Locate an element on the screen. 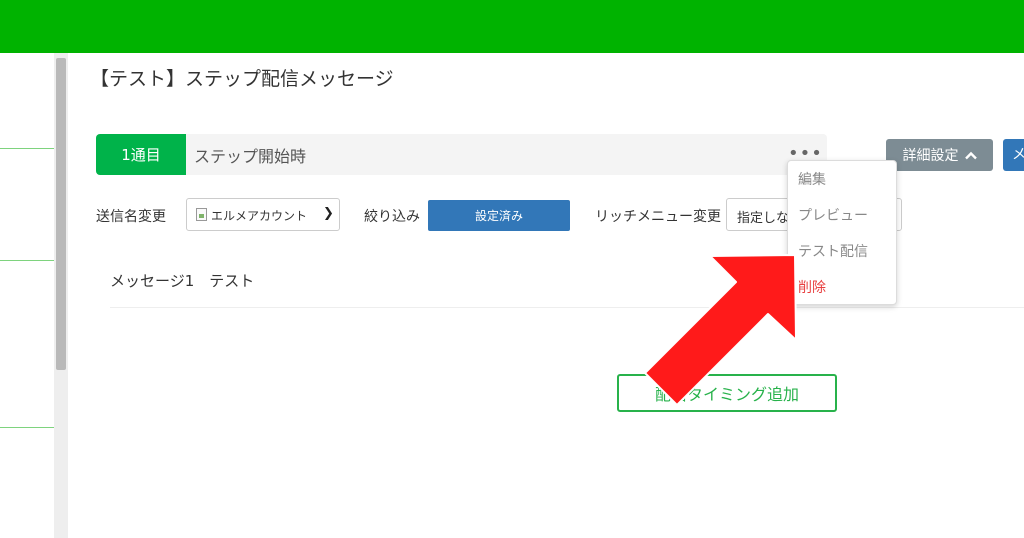 The height and width of the screenshot is (538, 1024). add-timing-button: 配信タイミング追加 is located at coordinates (727, 393).